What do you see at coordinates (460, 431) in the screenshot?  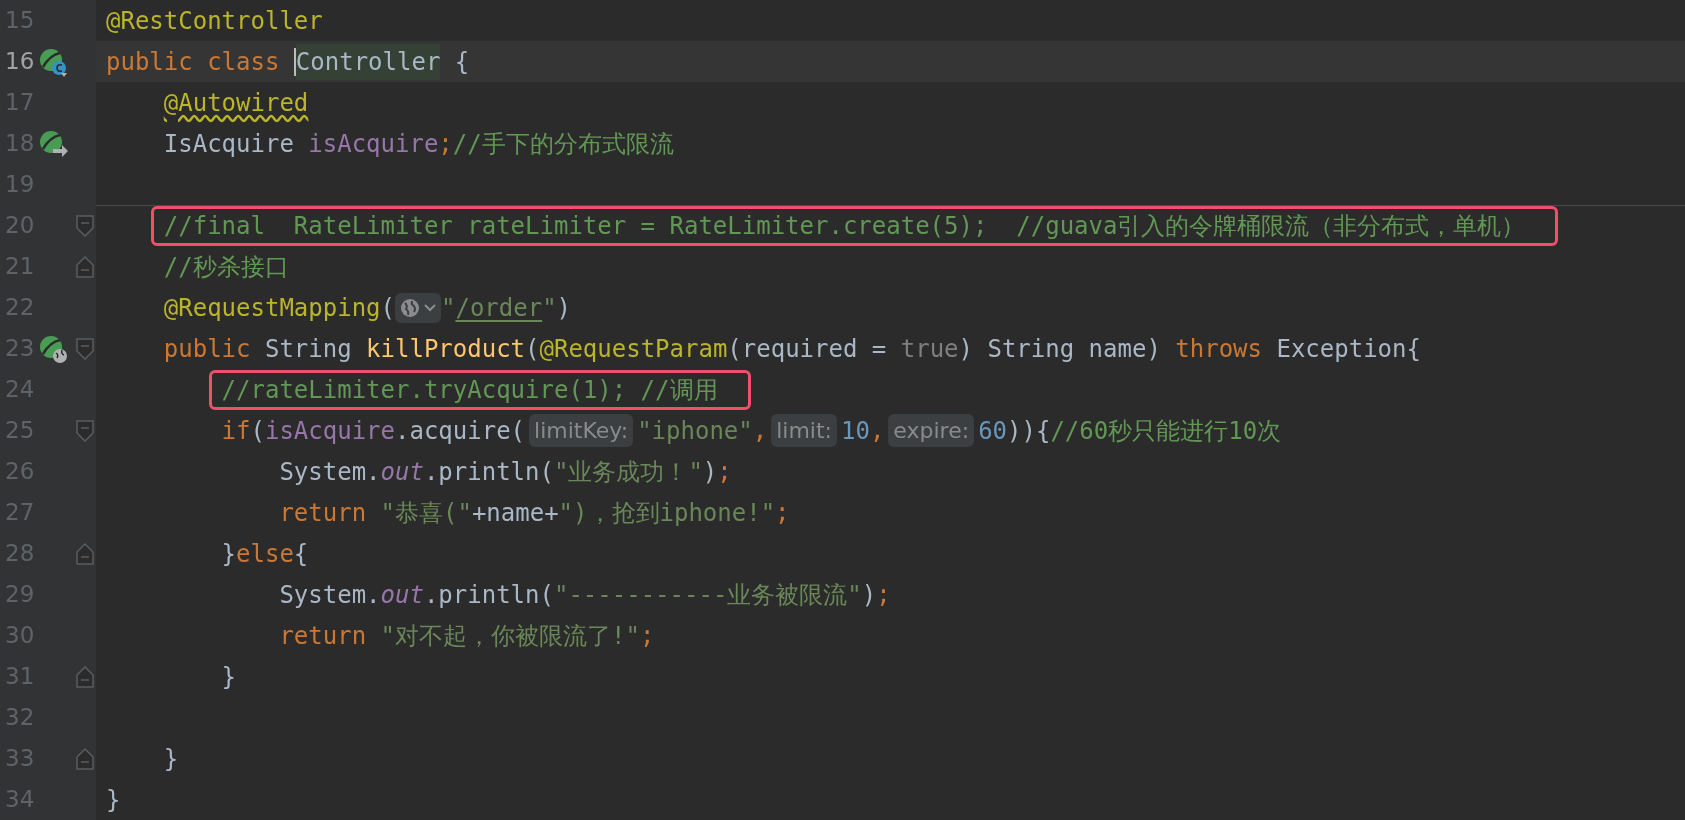 I see `code-text: .acquire(` at bounding box center [460, 431].